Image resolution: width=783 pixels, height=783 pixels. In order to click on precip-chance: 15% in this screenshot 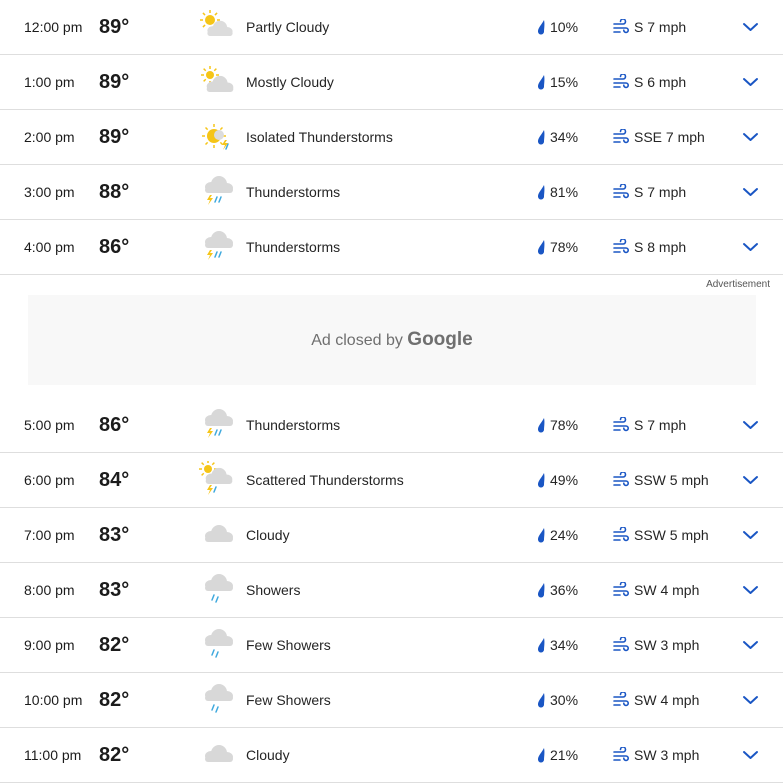, I will do `click(564, 82)`.